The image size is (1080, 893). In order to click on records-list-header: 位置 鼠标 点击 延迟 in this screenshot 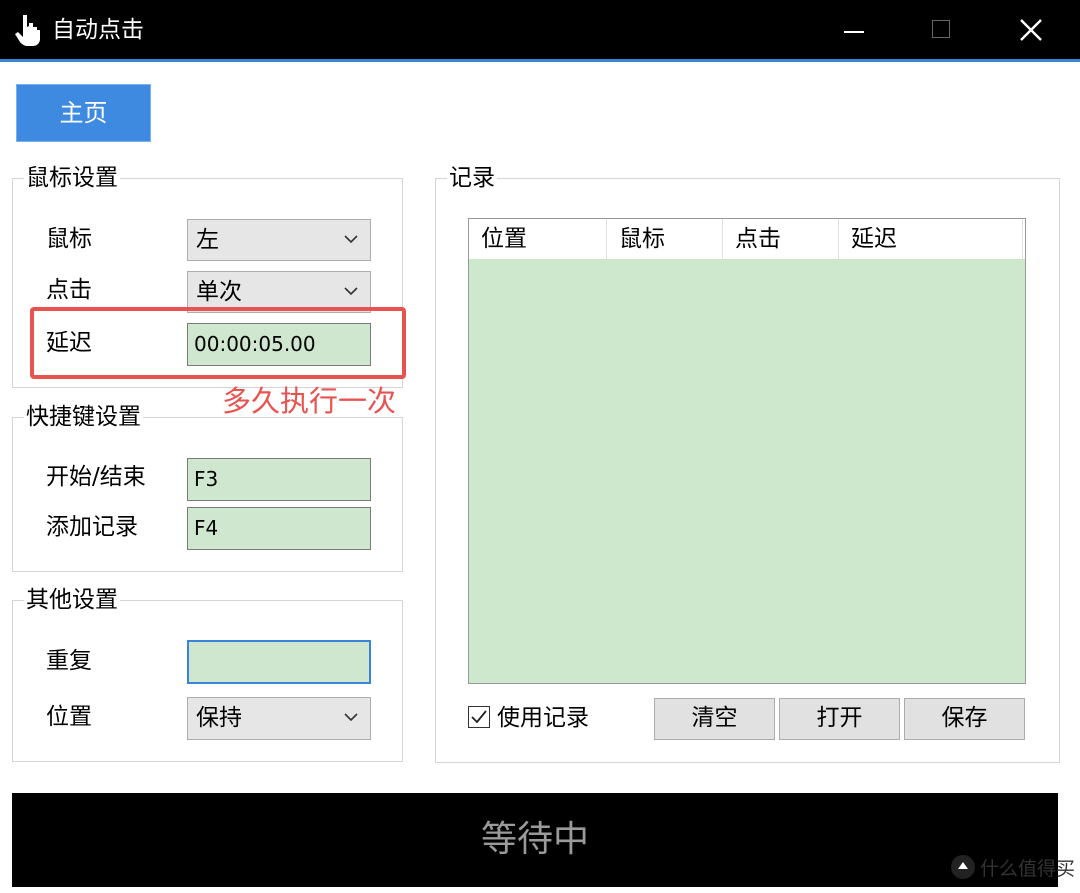, I will do `click(747, 239)`.